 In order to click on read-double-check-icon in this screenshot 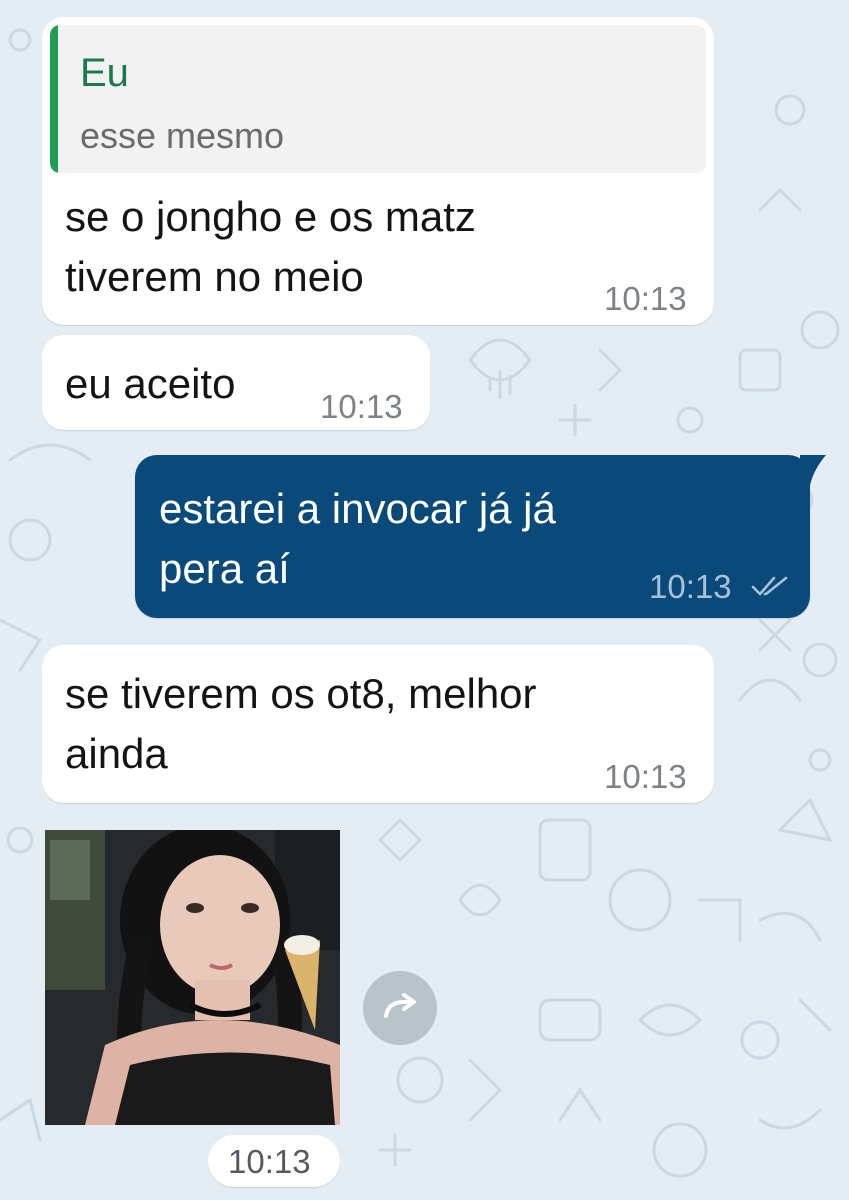, I will do `click(769, 586)`.